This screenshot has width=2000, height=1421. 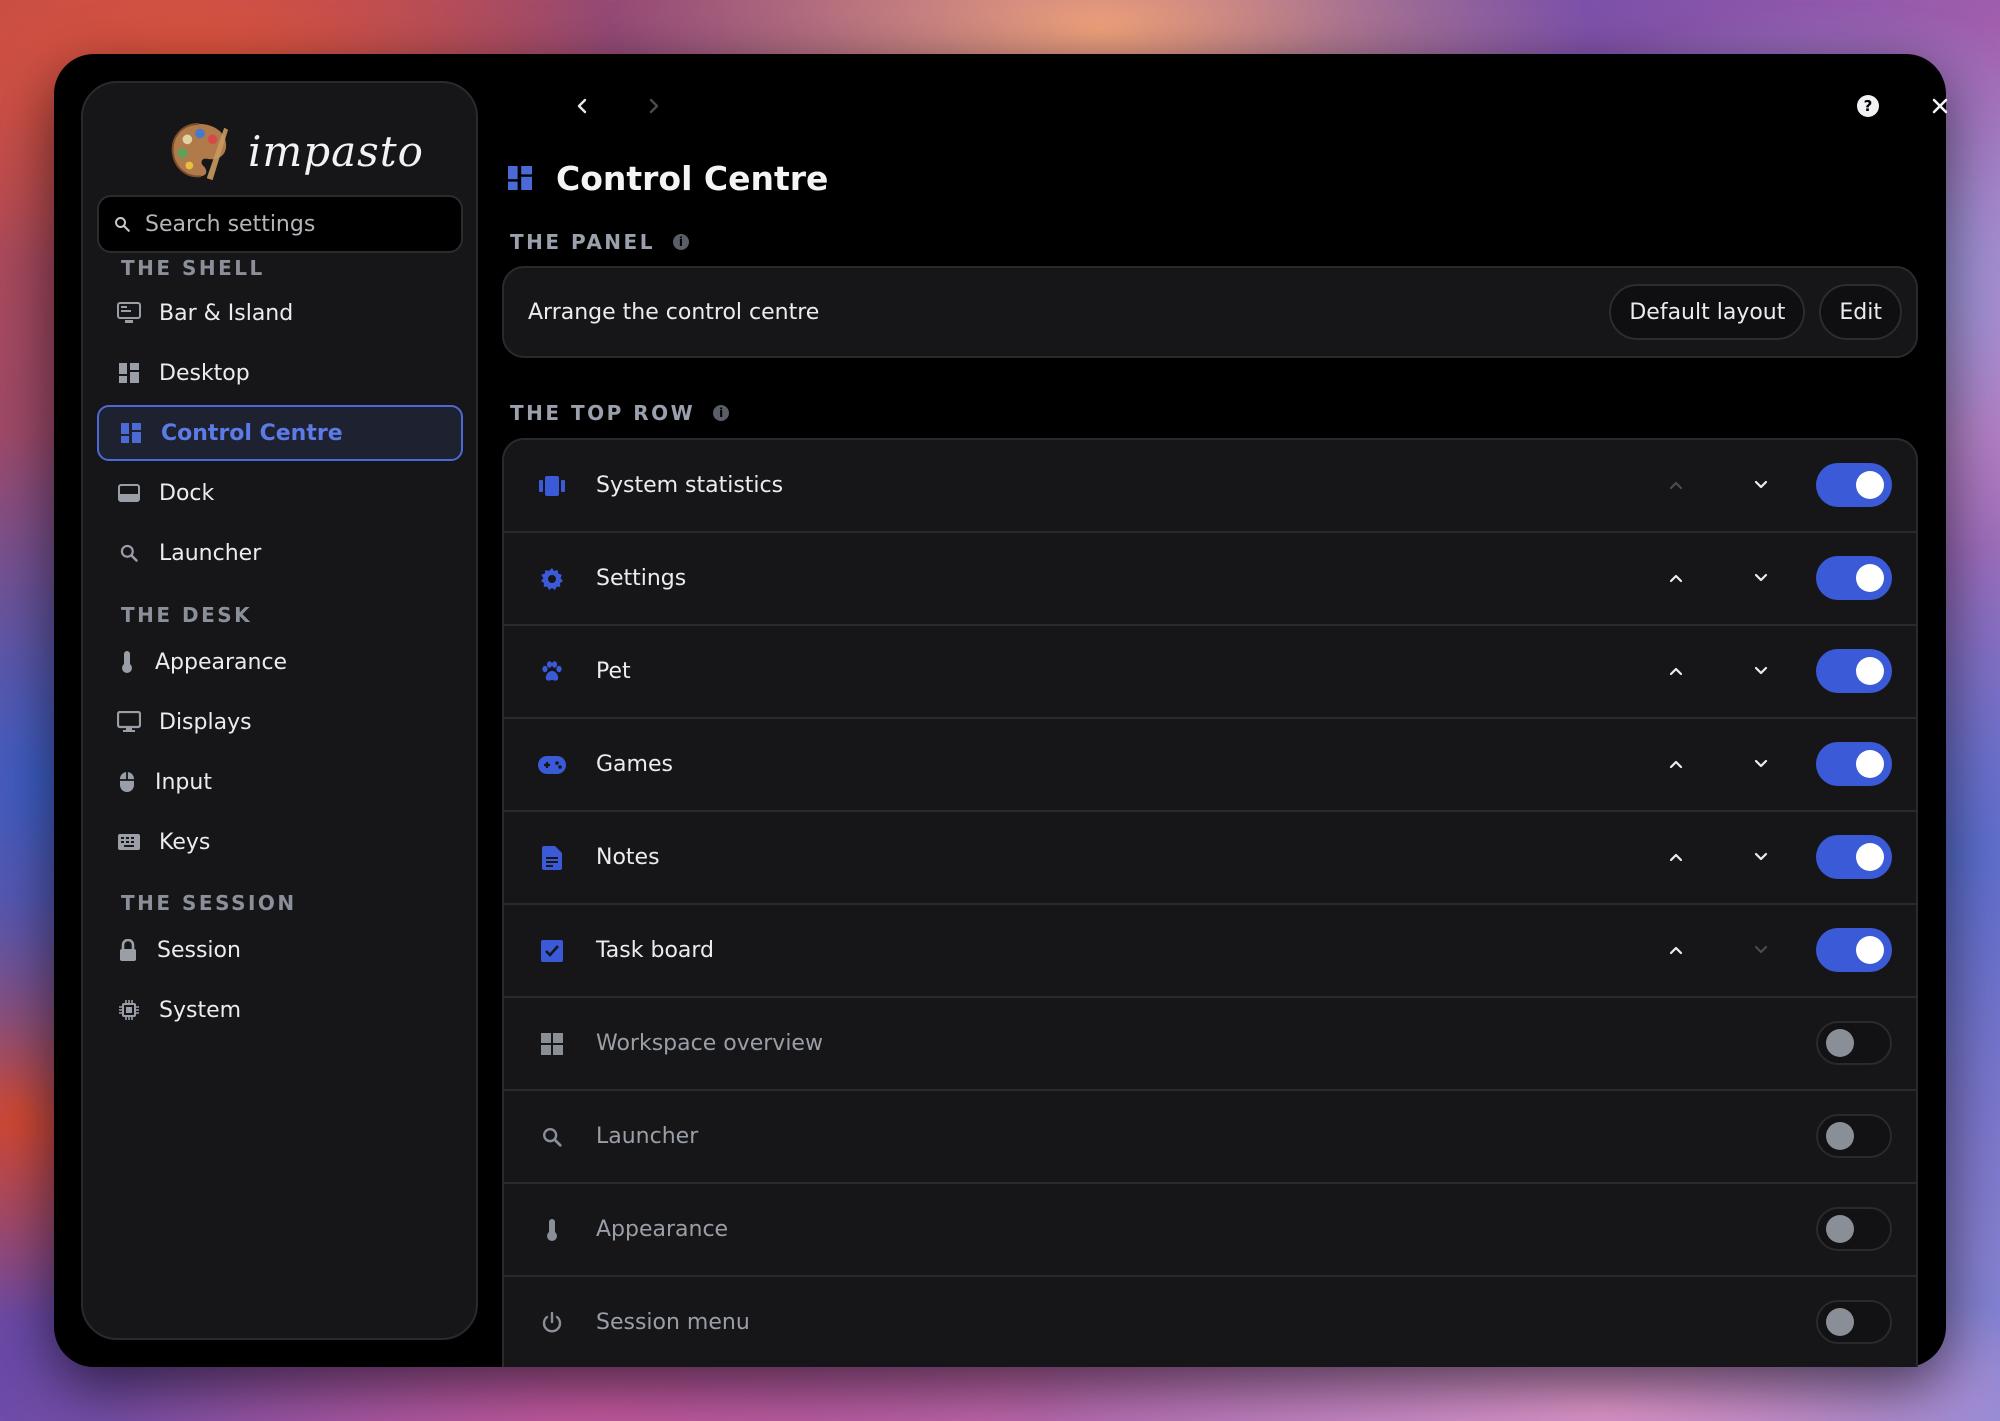 I want to click on search-field, so click(x=280, y=224).